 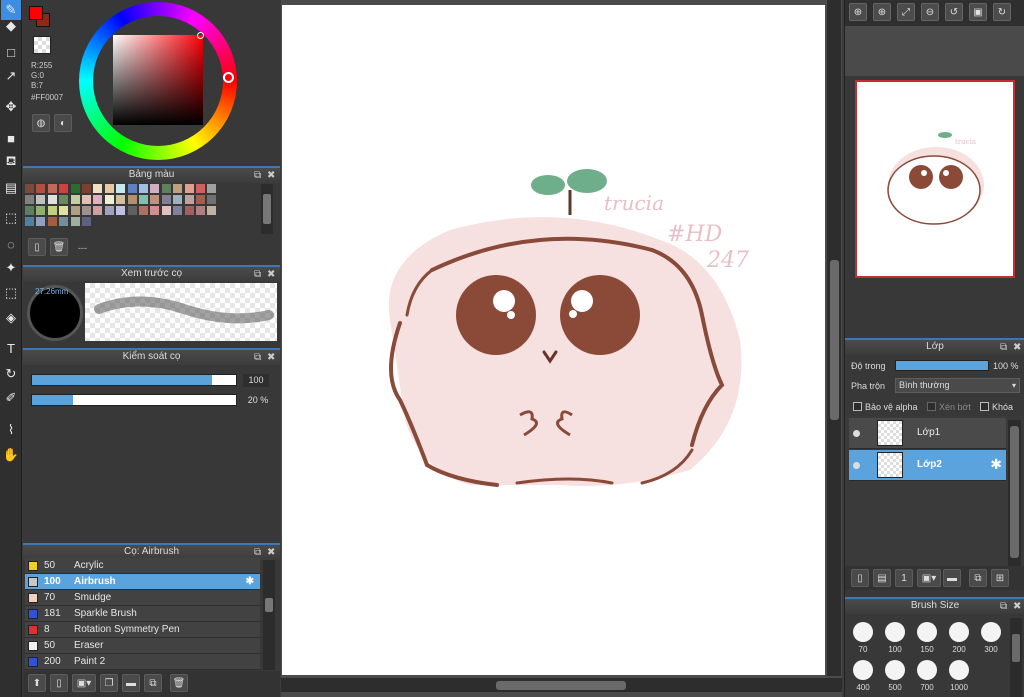 I want to click on protect-alpha-checkbox: Bảo vệ alpha, so click(x=885, y=407).